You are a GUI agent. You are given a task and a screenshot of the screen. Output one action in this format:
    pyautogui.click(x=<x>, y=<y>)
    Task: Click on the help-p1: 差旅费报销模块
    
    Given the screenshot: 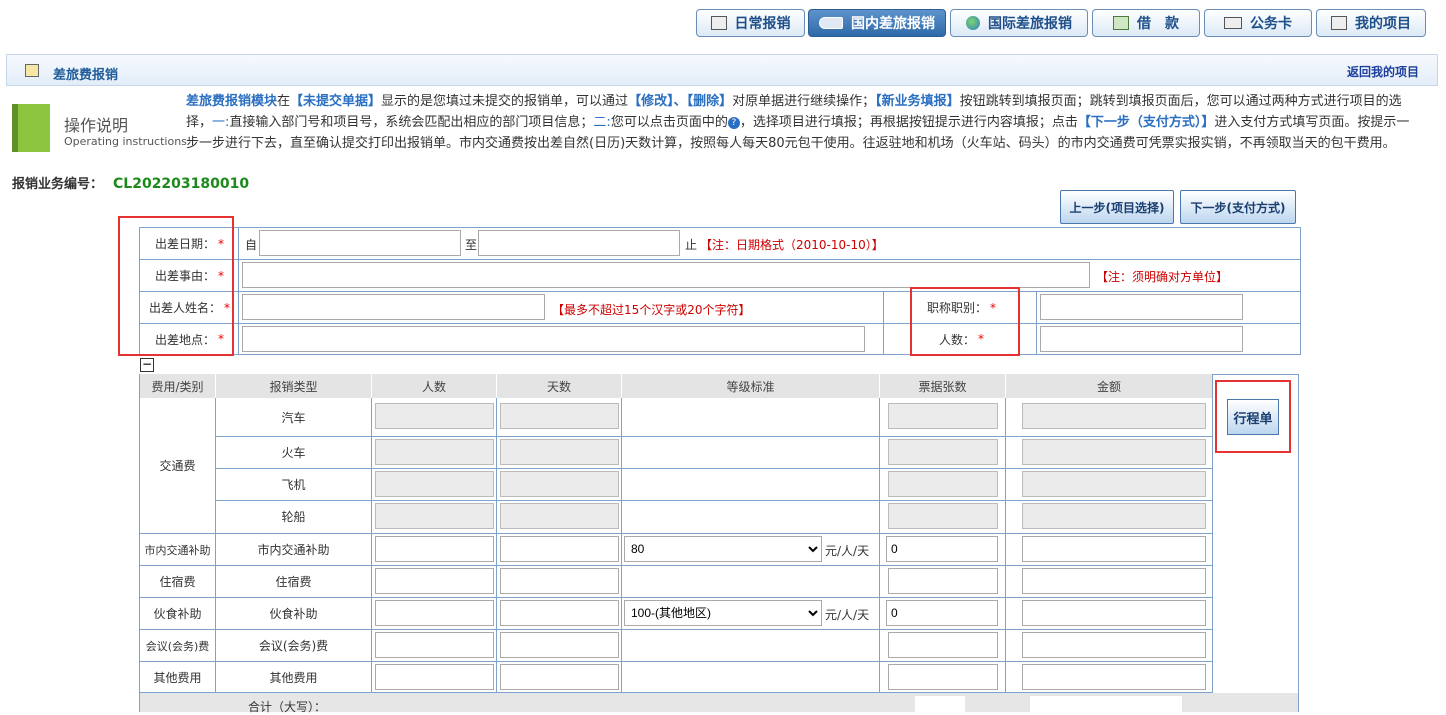 What is the action you would take?
    pyautogui.click(x=232, y=101)
    